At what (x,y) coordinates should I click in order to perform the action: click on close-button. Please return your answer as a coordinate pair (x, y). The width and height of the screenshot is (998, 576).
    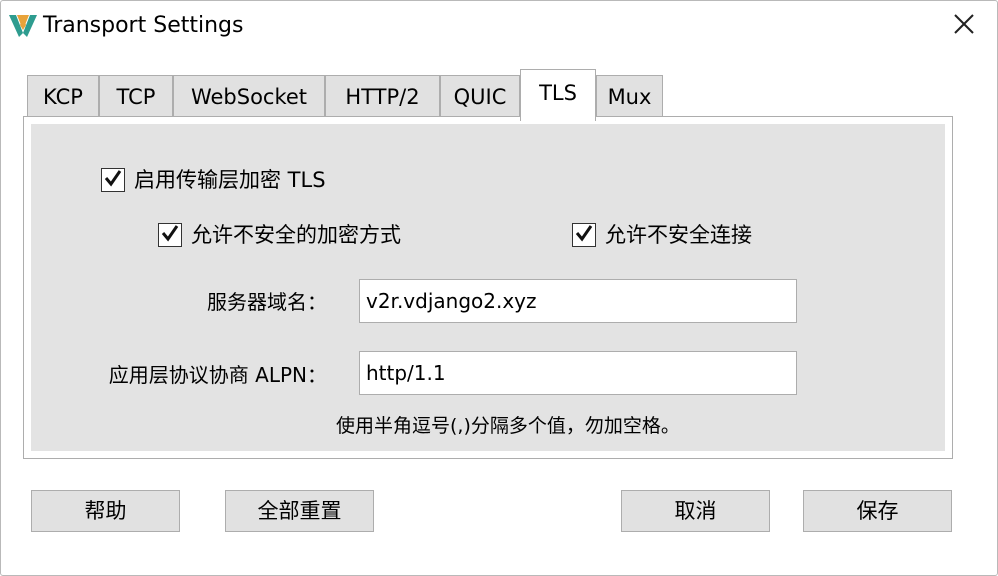
    Looking at the image, I should click on (964, 26).